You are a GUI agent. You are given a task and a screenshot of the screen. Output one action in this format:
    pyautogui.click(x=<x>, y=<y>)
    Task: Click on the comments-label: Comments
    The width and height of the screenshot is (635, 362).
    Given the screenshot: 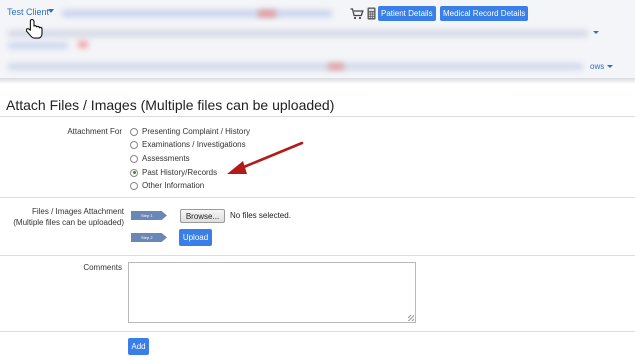 What is the action you would take?
    pyautogui.click(x=102, y=267)
    